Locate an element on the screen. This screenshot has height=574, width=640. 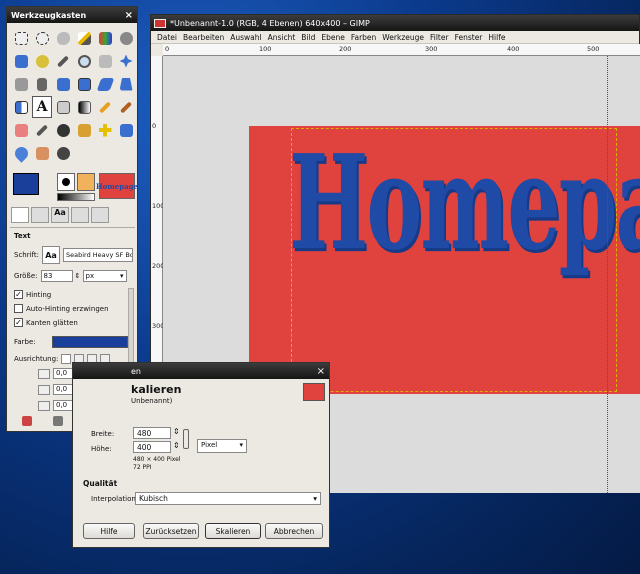
tab-images is located at coordinates (100, 215).